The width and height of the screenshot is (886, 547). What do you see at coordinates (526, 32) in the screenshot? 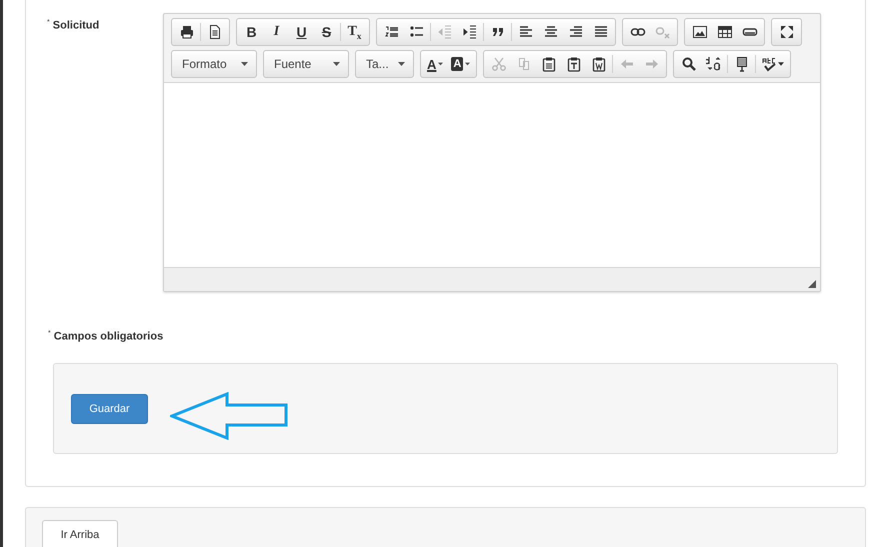
I see `align-left-icon` at bounding box center [526, 32].